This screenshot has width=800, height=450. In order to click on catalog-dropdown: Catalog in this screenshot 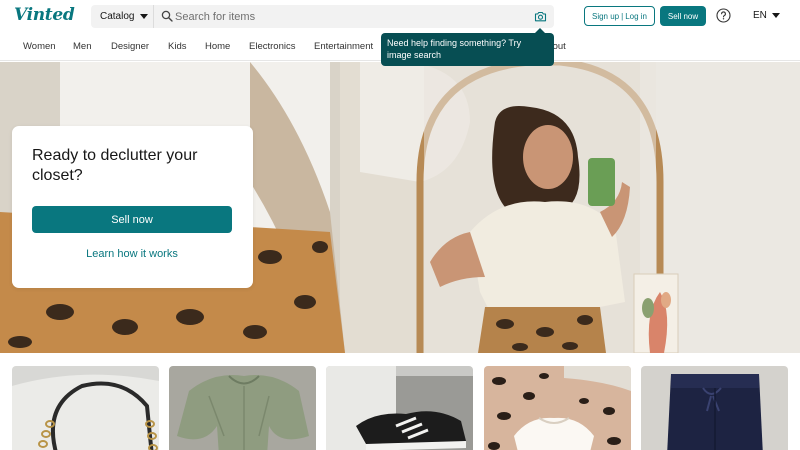, I will do `click(122, 16)`.